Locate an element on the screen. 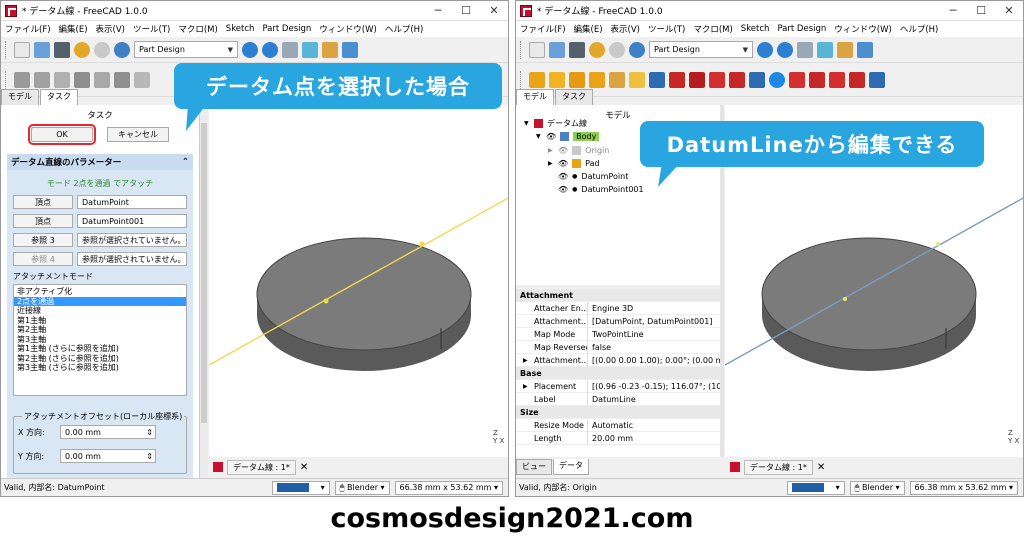 The height and width of the screenshot is (538, 1024). property-value: DatumLine is located at coordinates (654, 399).